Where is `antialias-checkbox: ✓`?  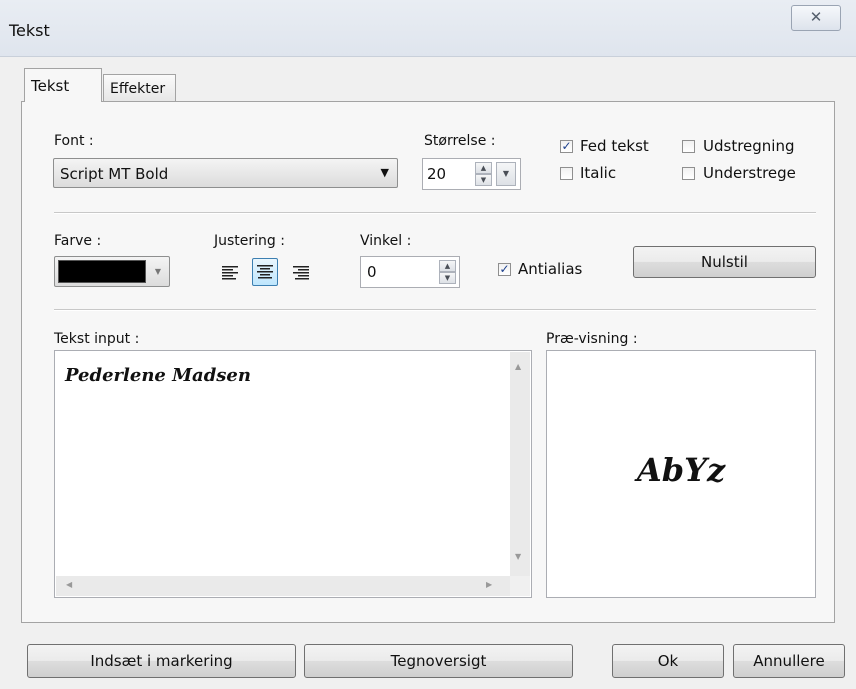 antialias-checkbox: ✓ is located at coordinates (504, 269).